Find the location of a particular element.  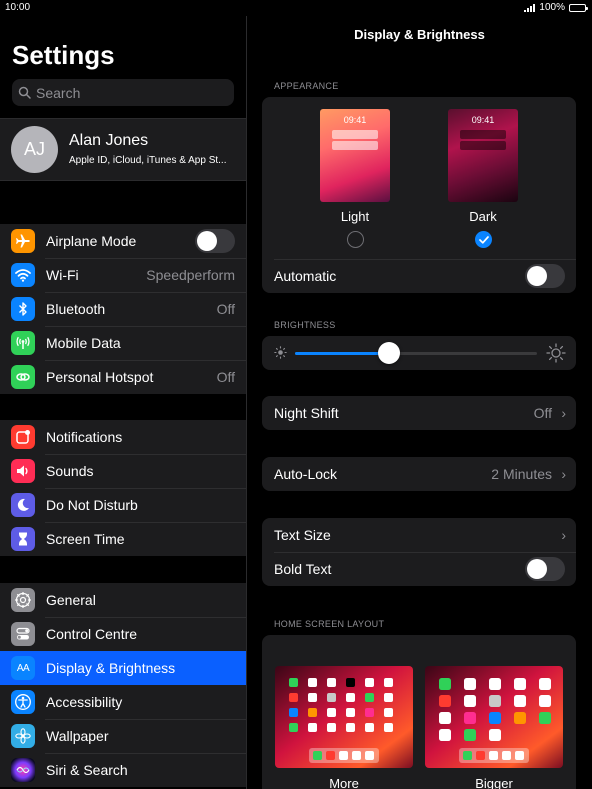

hourglass-icon is located at coordinates (23, 539).